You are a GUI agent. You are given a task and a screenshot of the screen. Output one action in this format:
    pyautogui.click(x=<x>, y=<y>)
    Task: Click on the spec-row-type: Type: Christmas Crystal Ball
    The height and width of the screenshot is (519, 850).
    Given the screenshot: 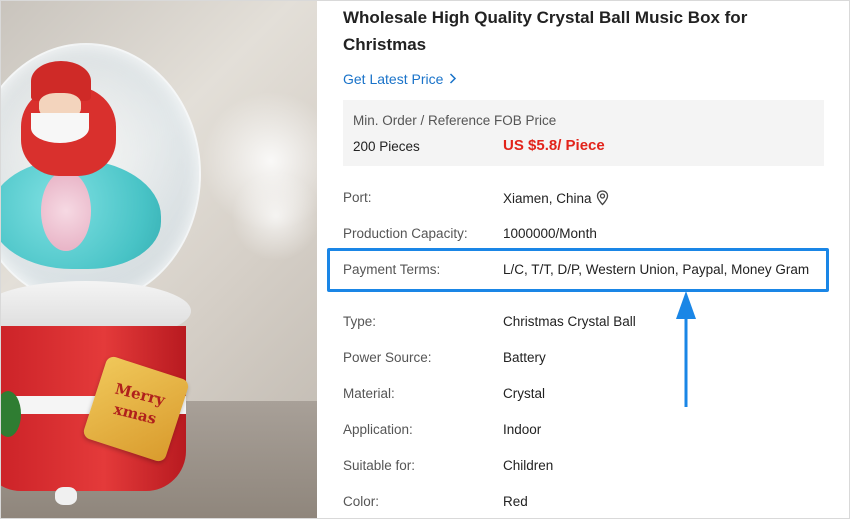 What is the action you would take?
    pyautogui.click(x=583, y=324)
    